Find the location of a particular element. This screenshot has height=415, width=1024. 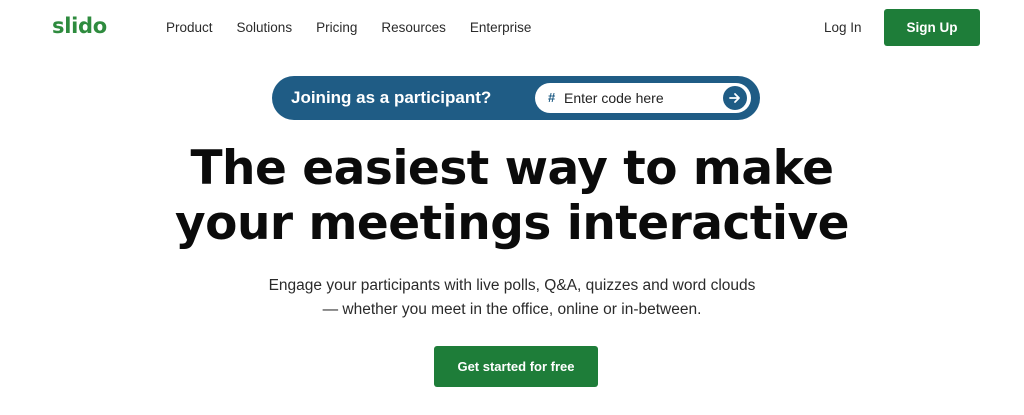

nav-item-enterprise: Enterprise is located at coordinates (501, 28).